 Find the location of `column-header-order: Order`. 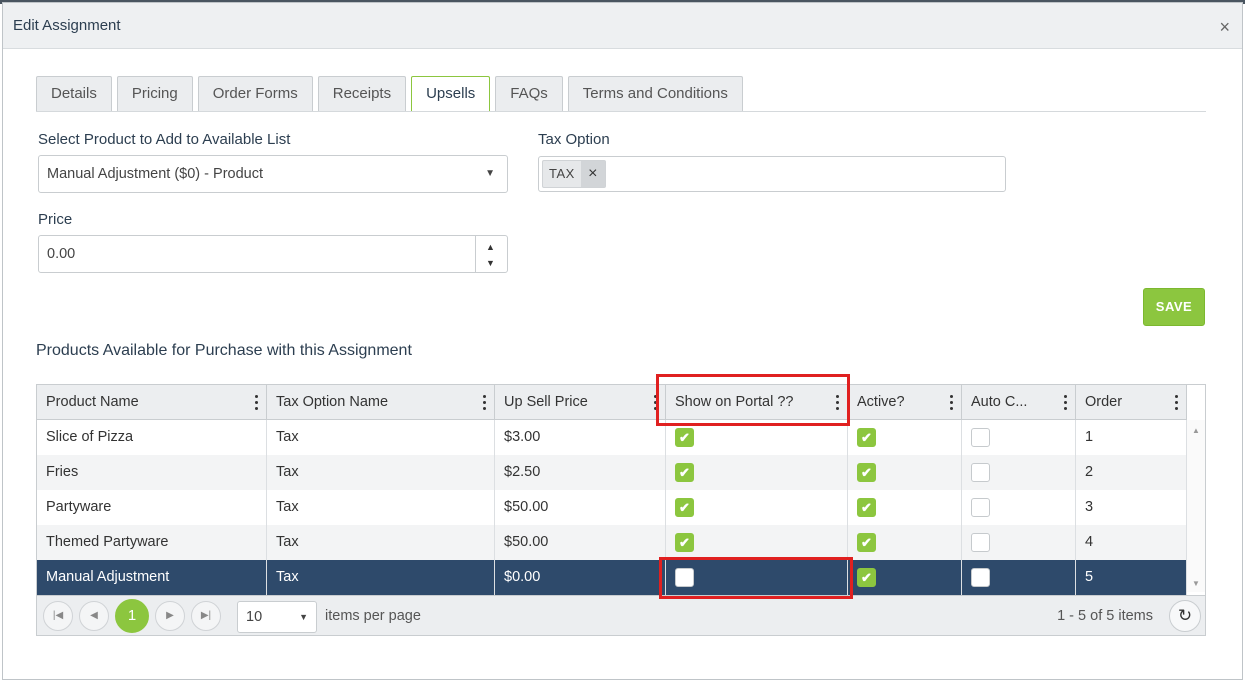

column-header-order: Order is located at coordinates (1131, 402).